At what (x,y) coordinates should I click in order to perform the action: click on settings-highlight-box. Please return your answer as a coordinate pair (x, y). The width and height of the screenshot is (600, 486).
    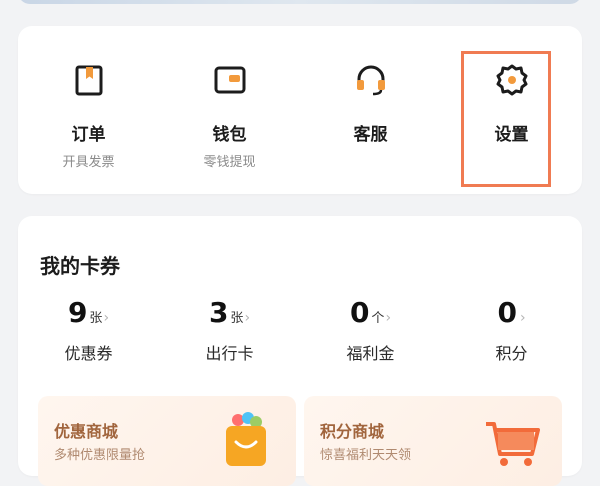
    Looking at the image, I should click on (506, 119).